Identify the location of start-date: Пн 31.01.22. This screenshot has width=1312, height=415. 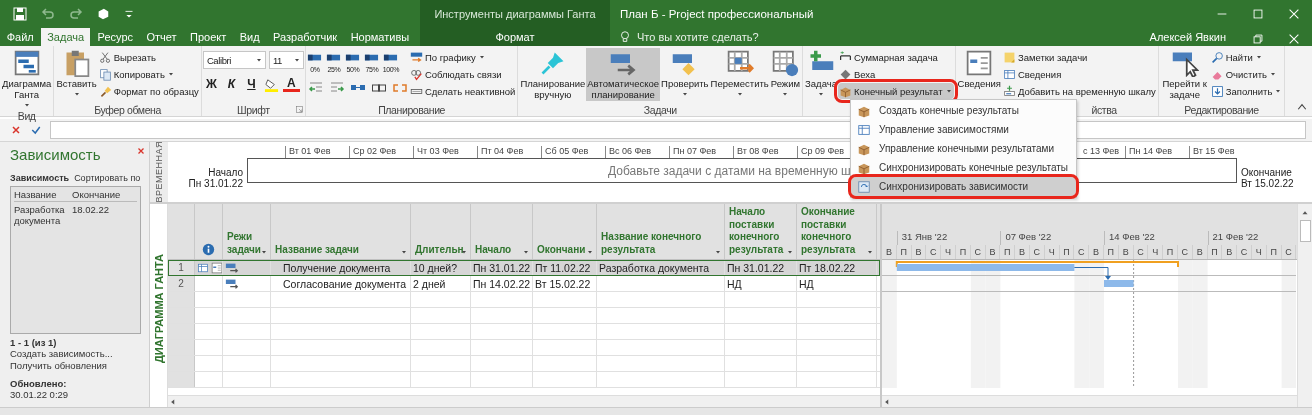
(215, 183).